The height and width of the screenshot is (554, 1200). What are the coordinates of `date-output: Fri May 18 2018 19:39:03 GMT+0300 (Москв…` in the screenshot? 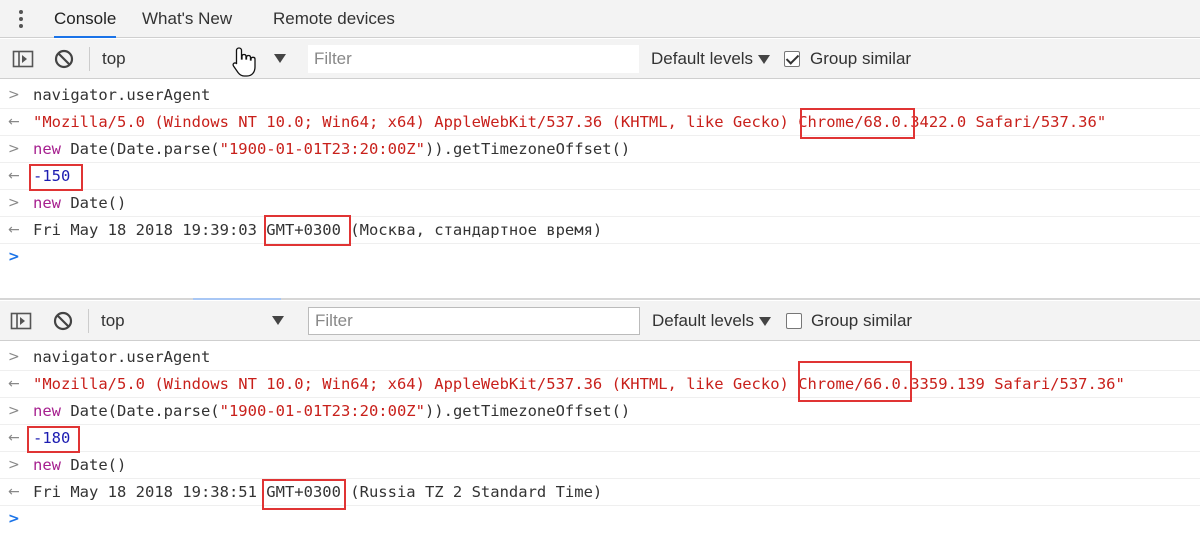 It's located at (317, 230).